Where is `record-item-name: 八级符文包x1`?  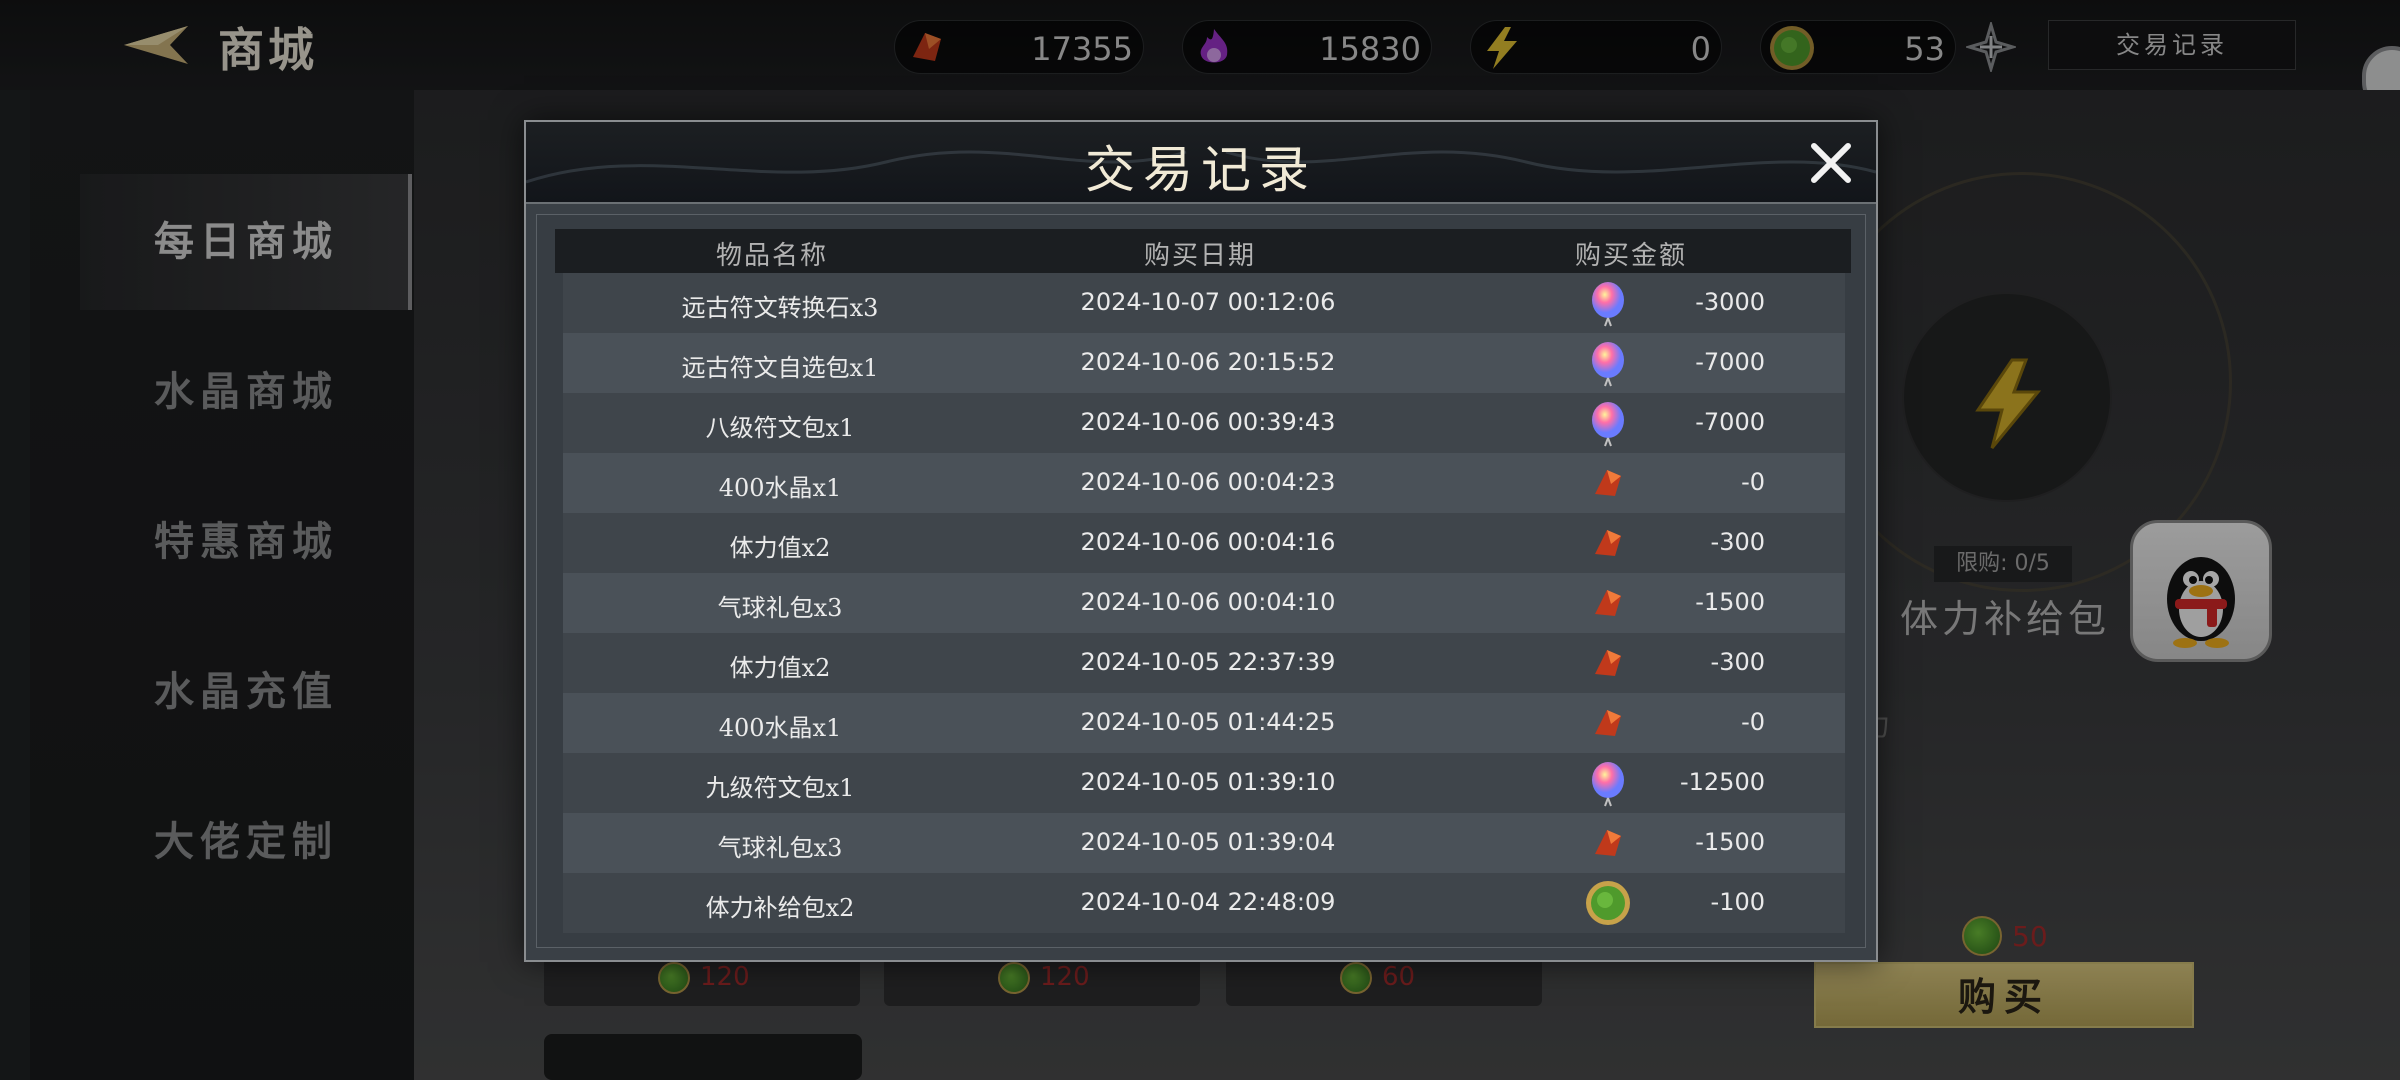 record-item-name: 八级符文包x1 is located at coordinates (780, 428).